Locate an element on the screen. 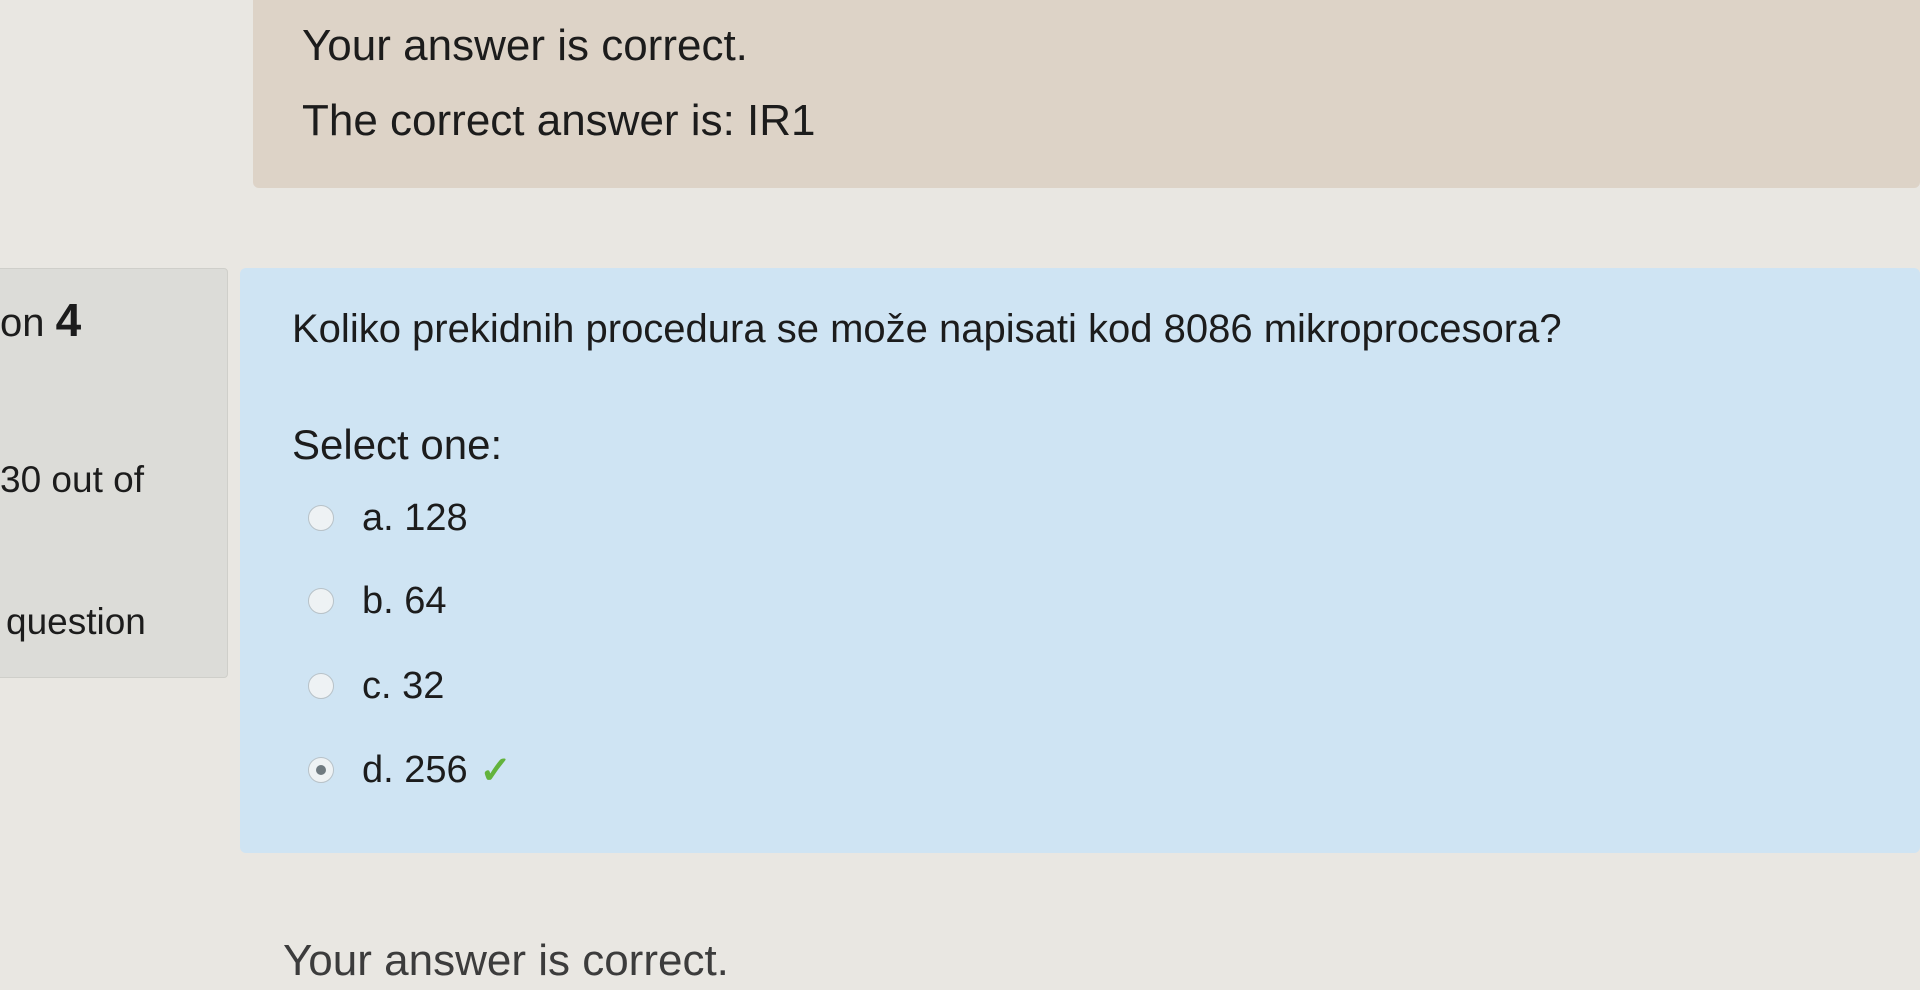 The image size is (1920, 990). answer-option-a: a. 128 is located at coordinates (388, 518).